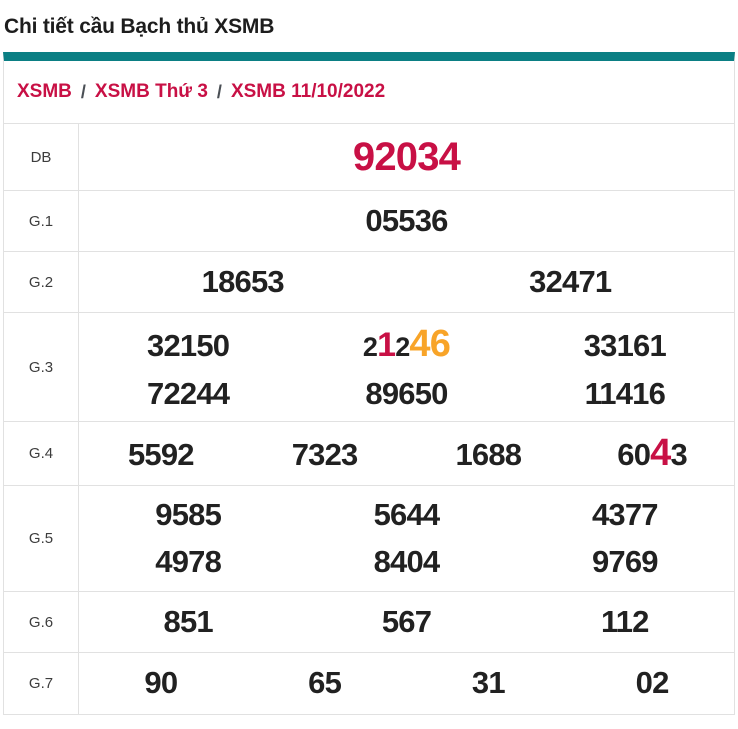 The height and width of the screenshot is (729, 738). I want to click on prize-digit-segment: 33161, so click(625, 345).